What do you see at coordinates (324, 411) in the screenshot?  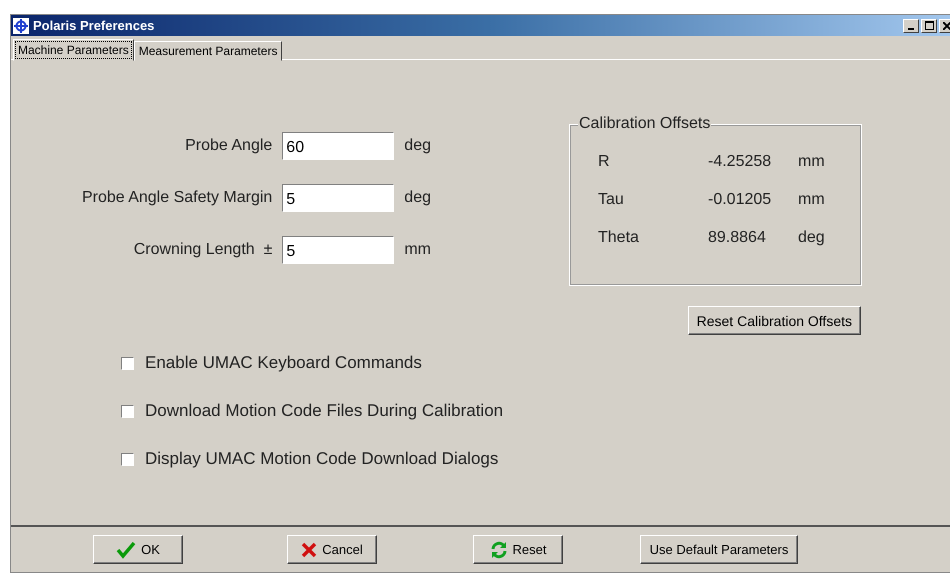 I see `checkbox-label: Download Motion Code Files During Calibration` at bounding box center [324, 411].